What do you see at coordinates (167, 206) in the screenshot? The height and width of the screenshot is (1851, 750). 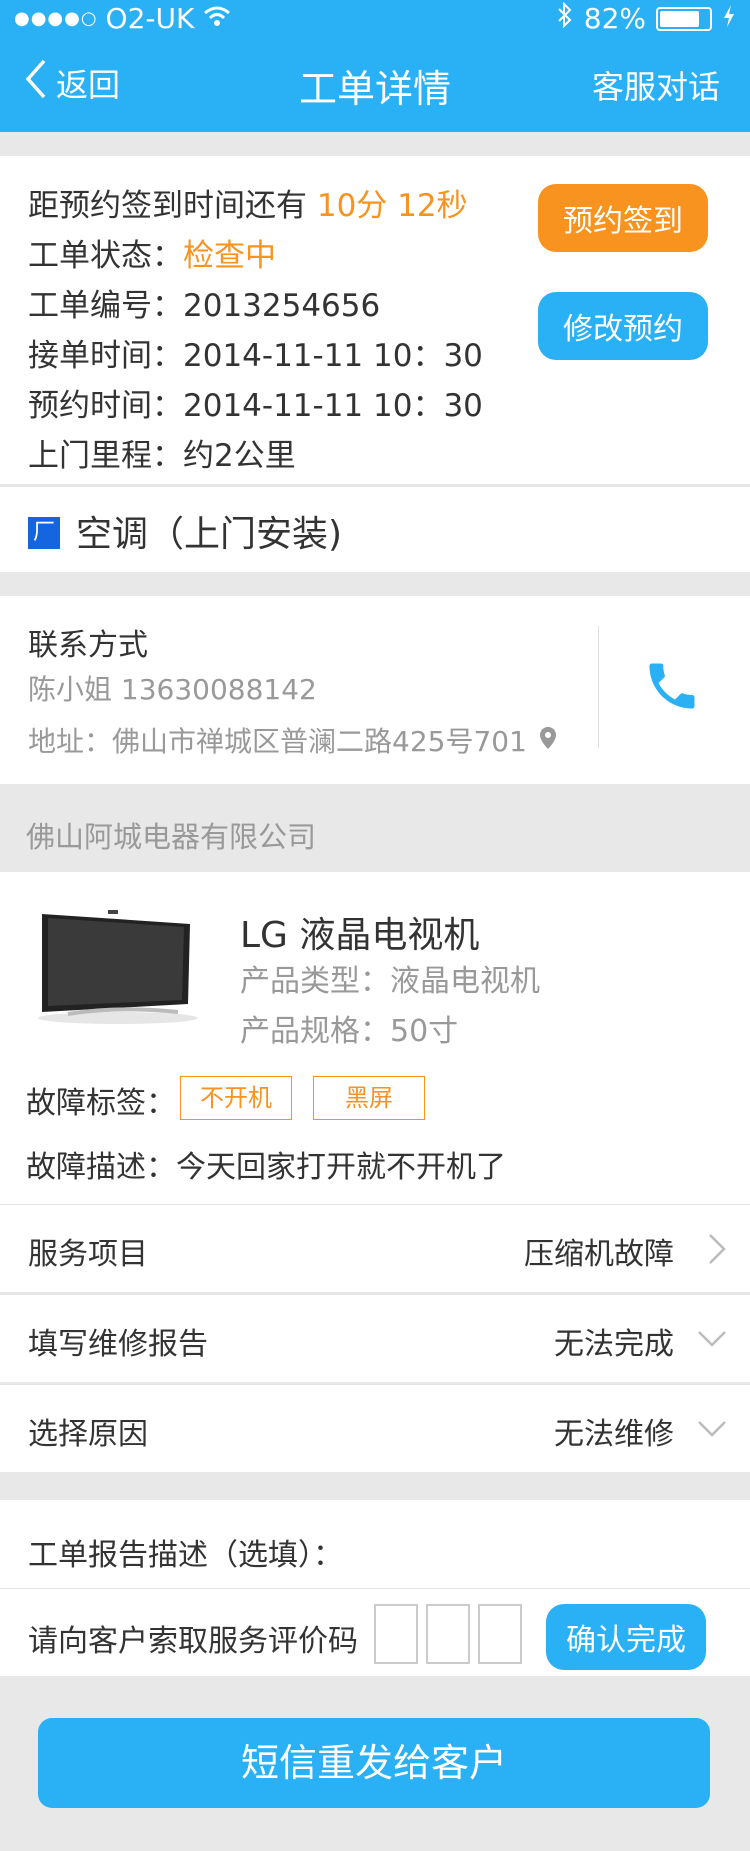 I see `countdown-label: 距预约签到时间还有` at bounding box center [167, 206].